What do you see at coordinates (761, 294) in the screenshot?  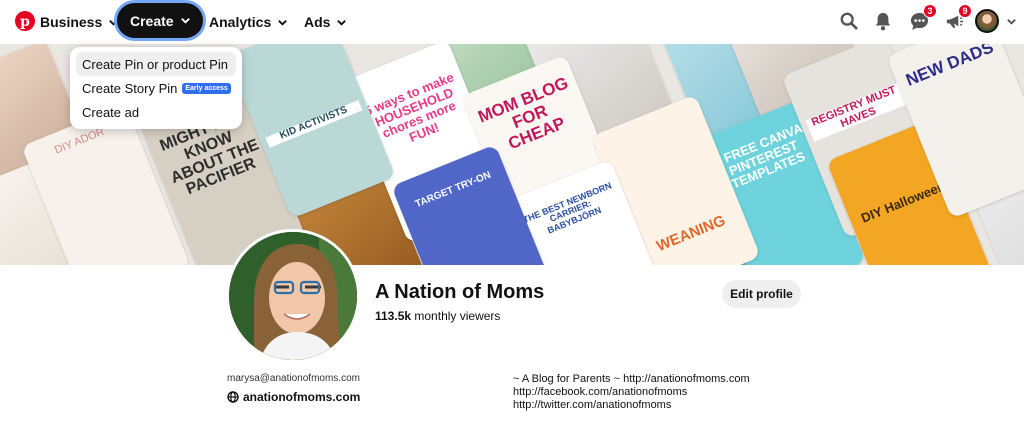 I see `edit-profile-button: Edit profile` at bounding box center [761, 294].